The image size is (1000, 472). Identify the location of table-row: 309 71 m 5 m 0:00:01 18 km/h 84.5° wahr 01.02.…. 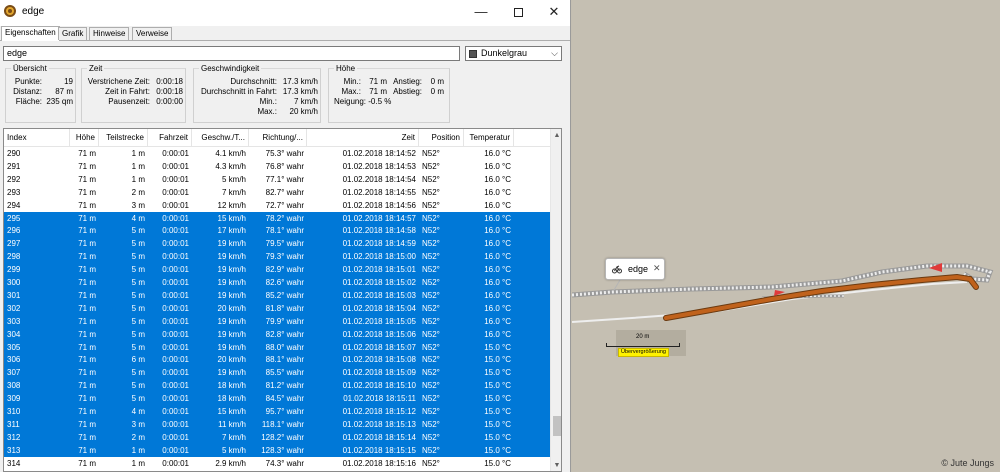
(277, 399).